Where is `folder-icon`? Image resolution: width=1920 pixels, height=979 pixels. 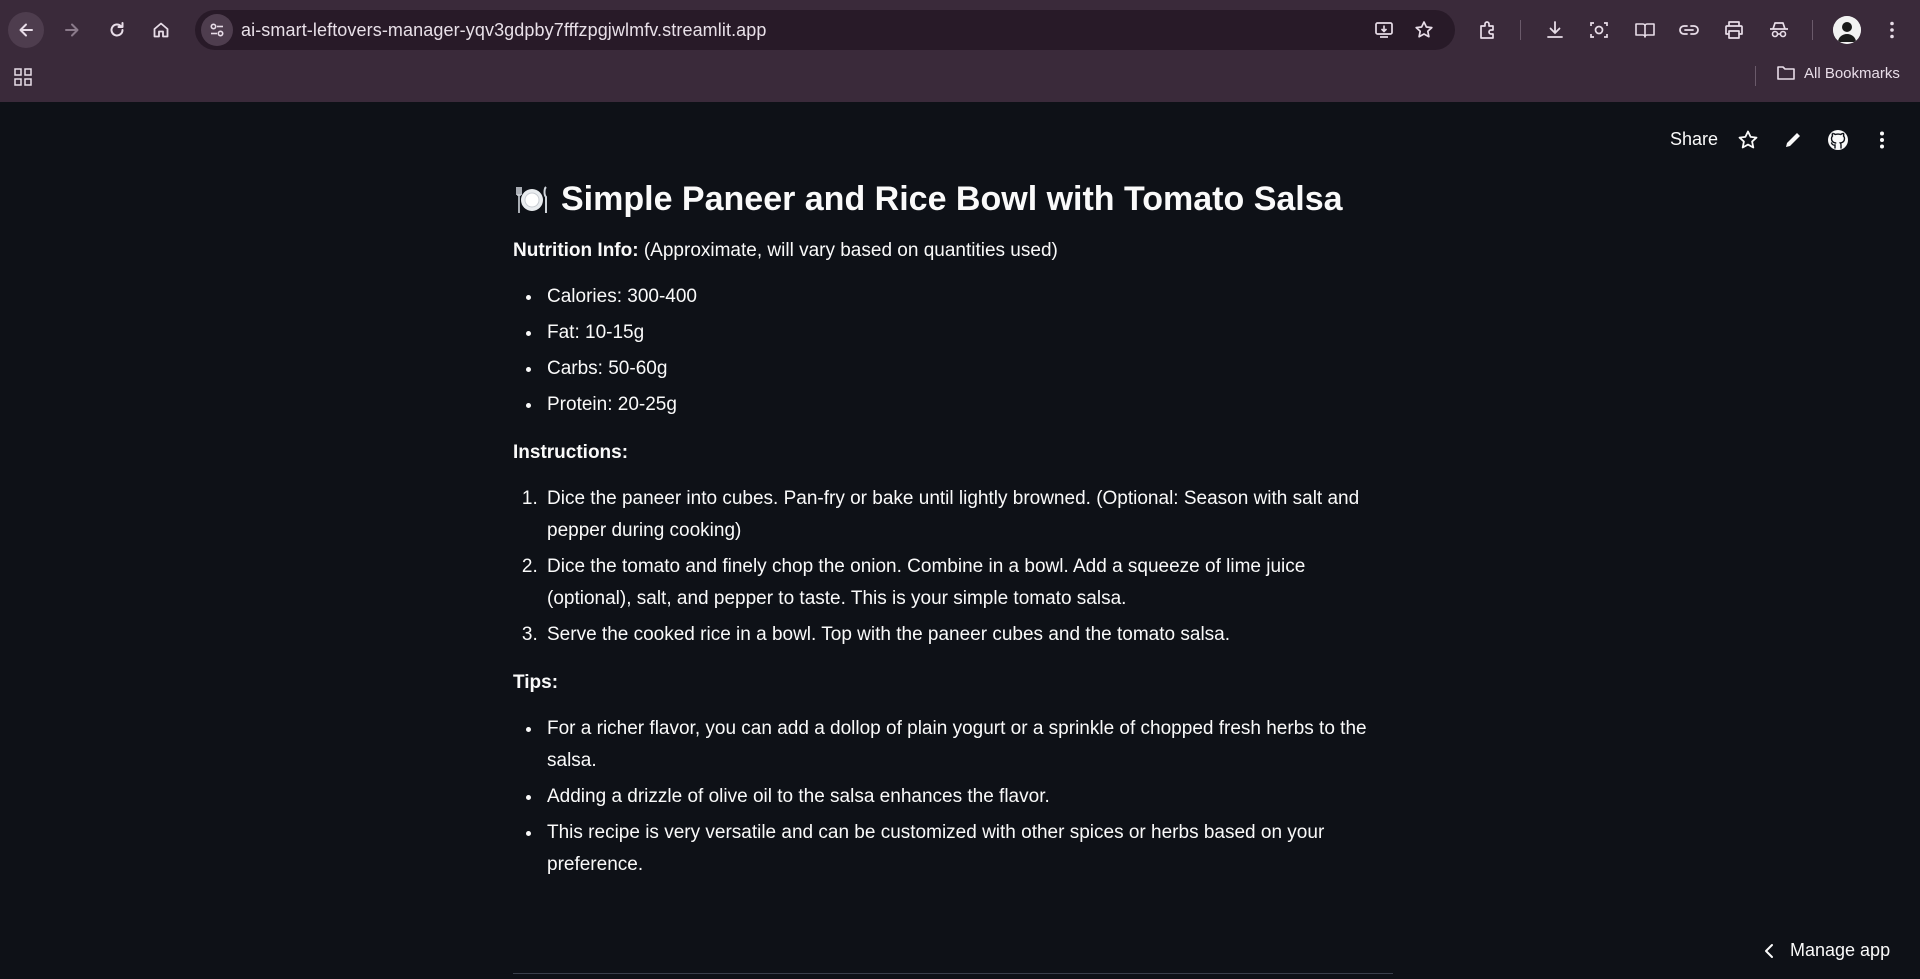 folder-icon is located at coordinates (1786, 73).